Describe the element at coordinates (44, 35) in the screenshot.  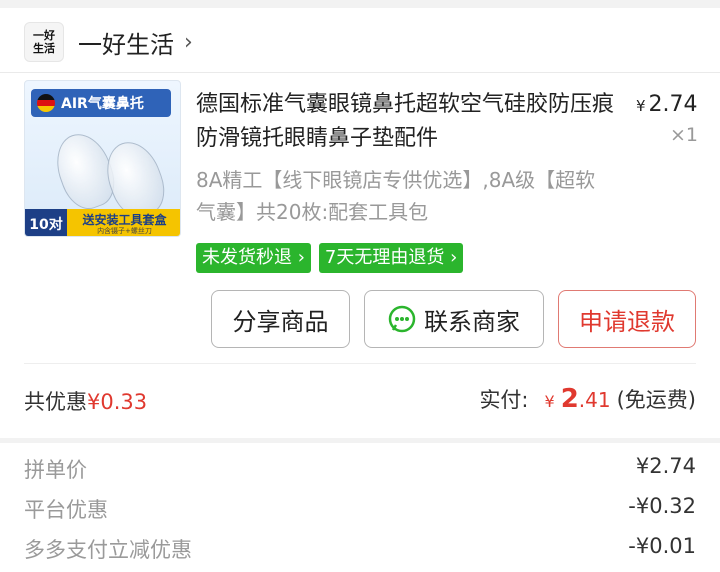
I see `shop-logo-text: 一好` at that location.